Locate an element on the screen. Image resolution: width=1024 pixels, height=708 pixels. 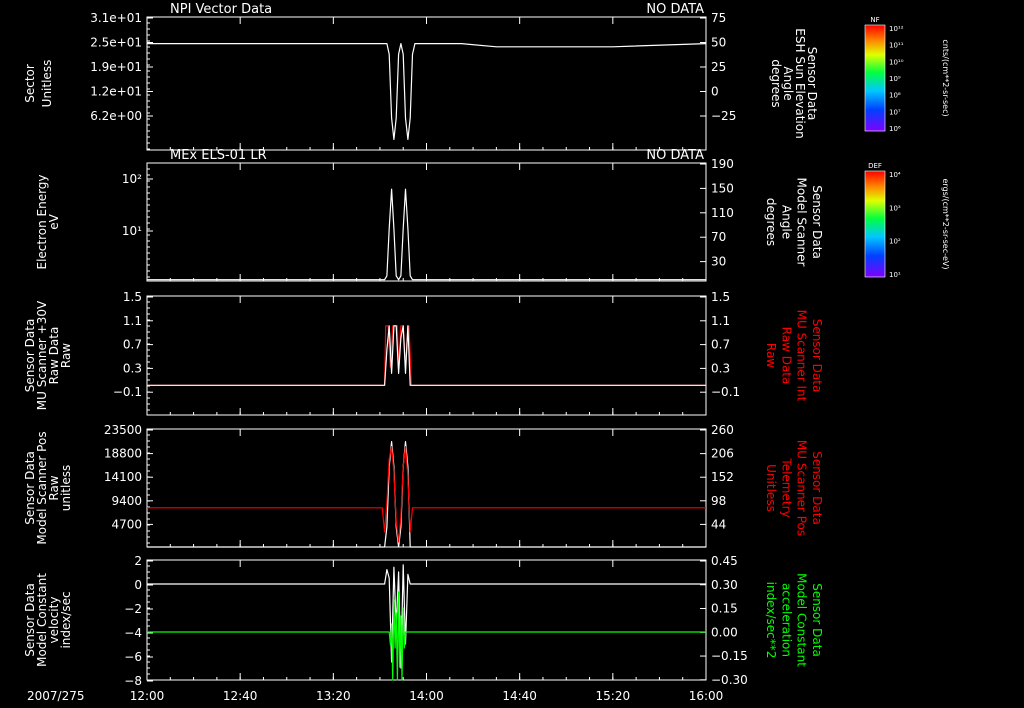
y2-tick-label: 206 is located at coordinates (722, 454).